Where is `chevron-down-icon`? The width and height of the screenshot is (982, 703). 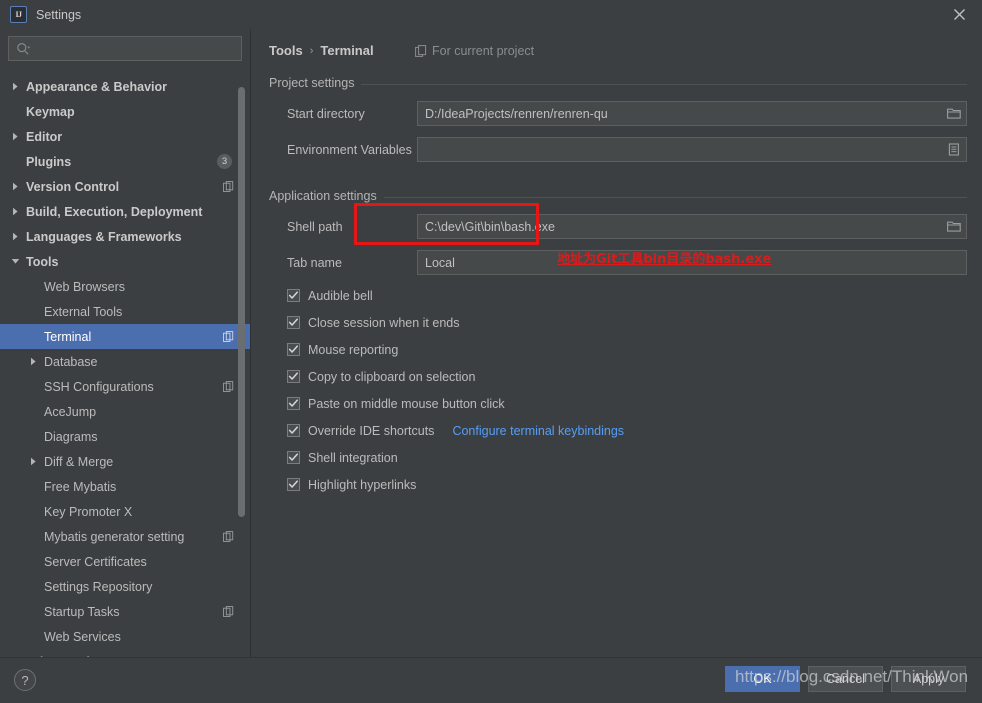
chevron-down-icon is located at coordinates (15, 261).